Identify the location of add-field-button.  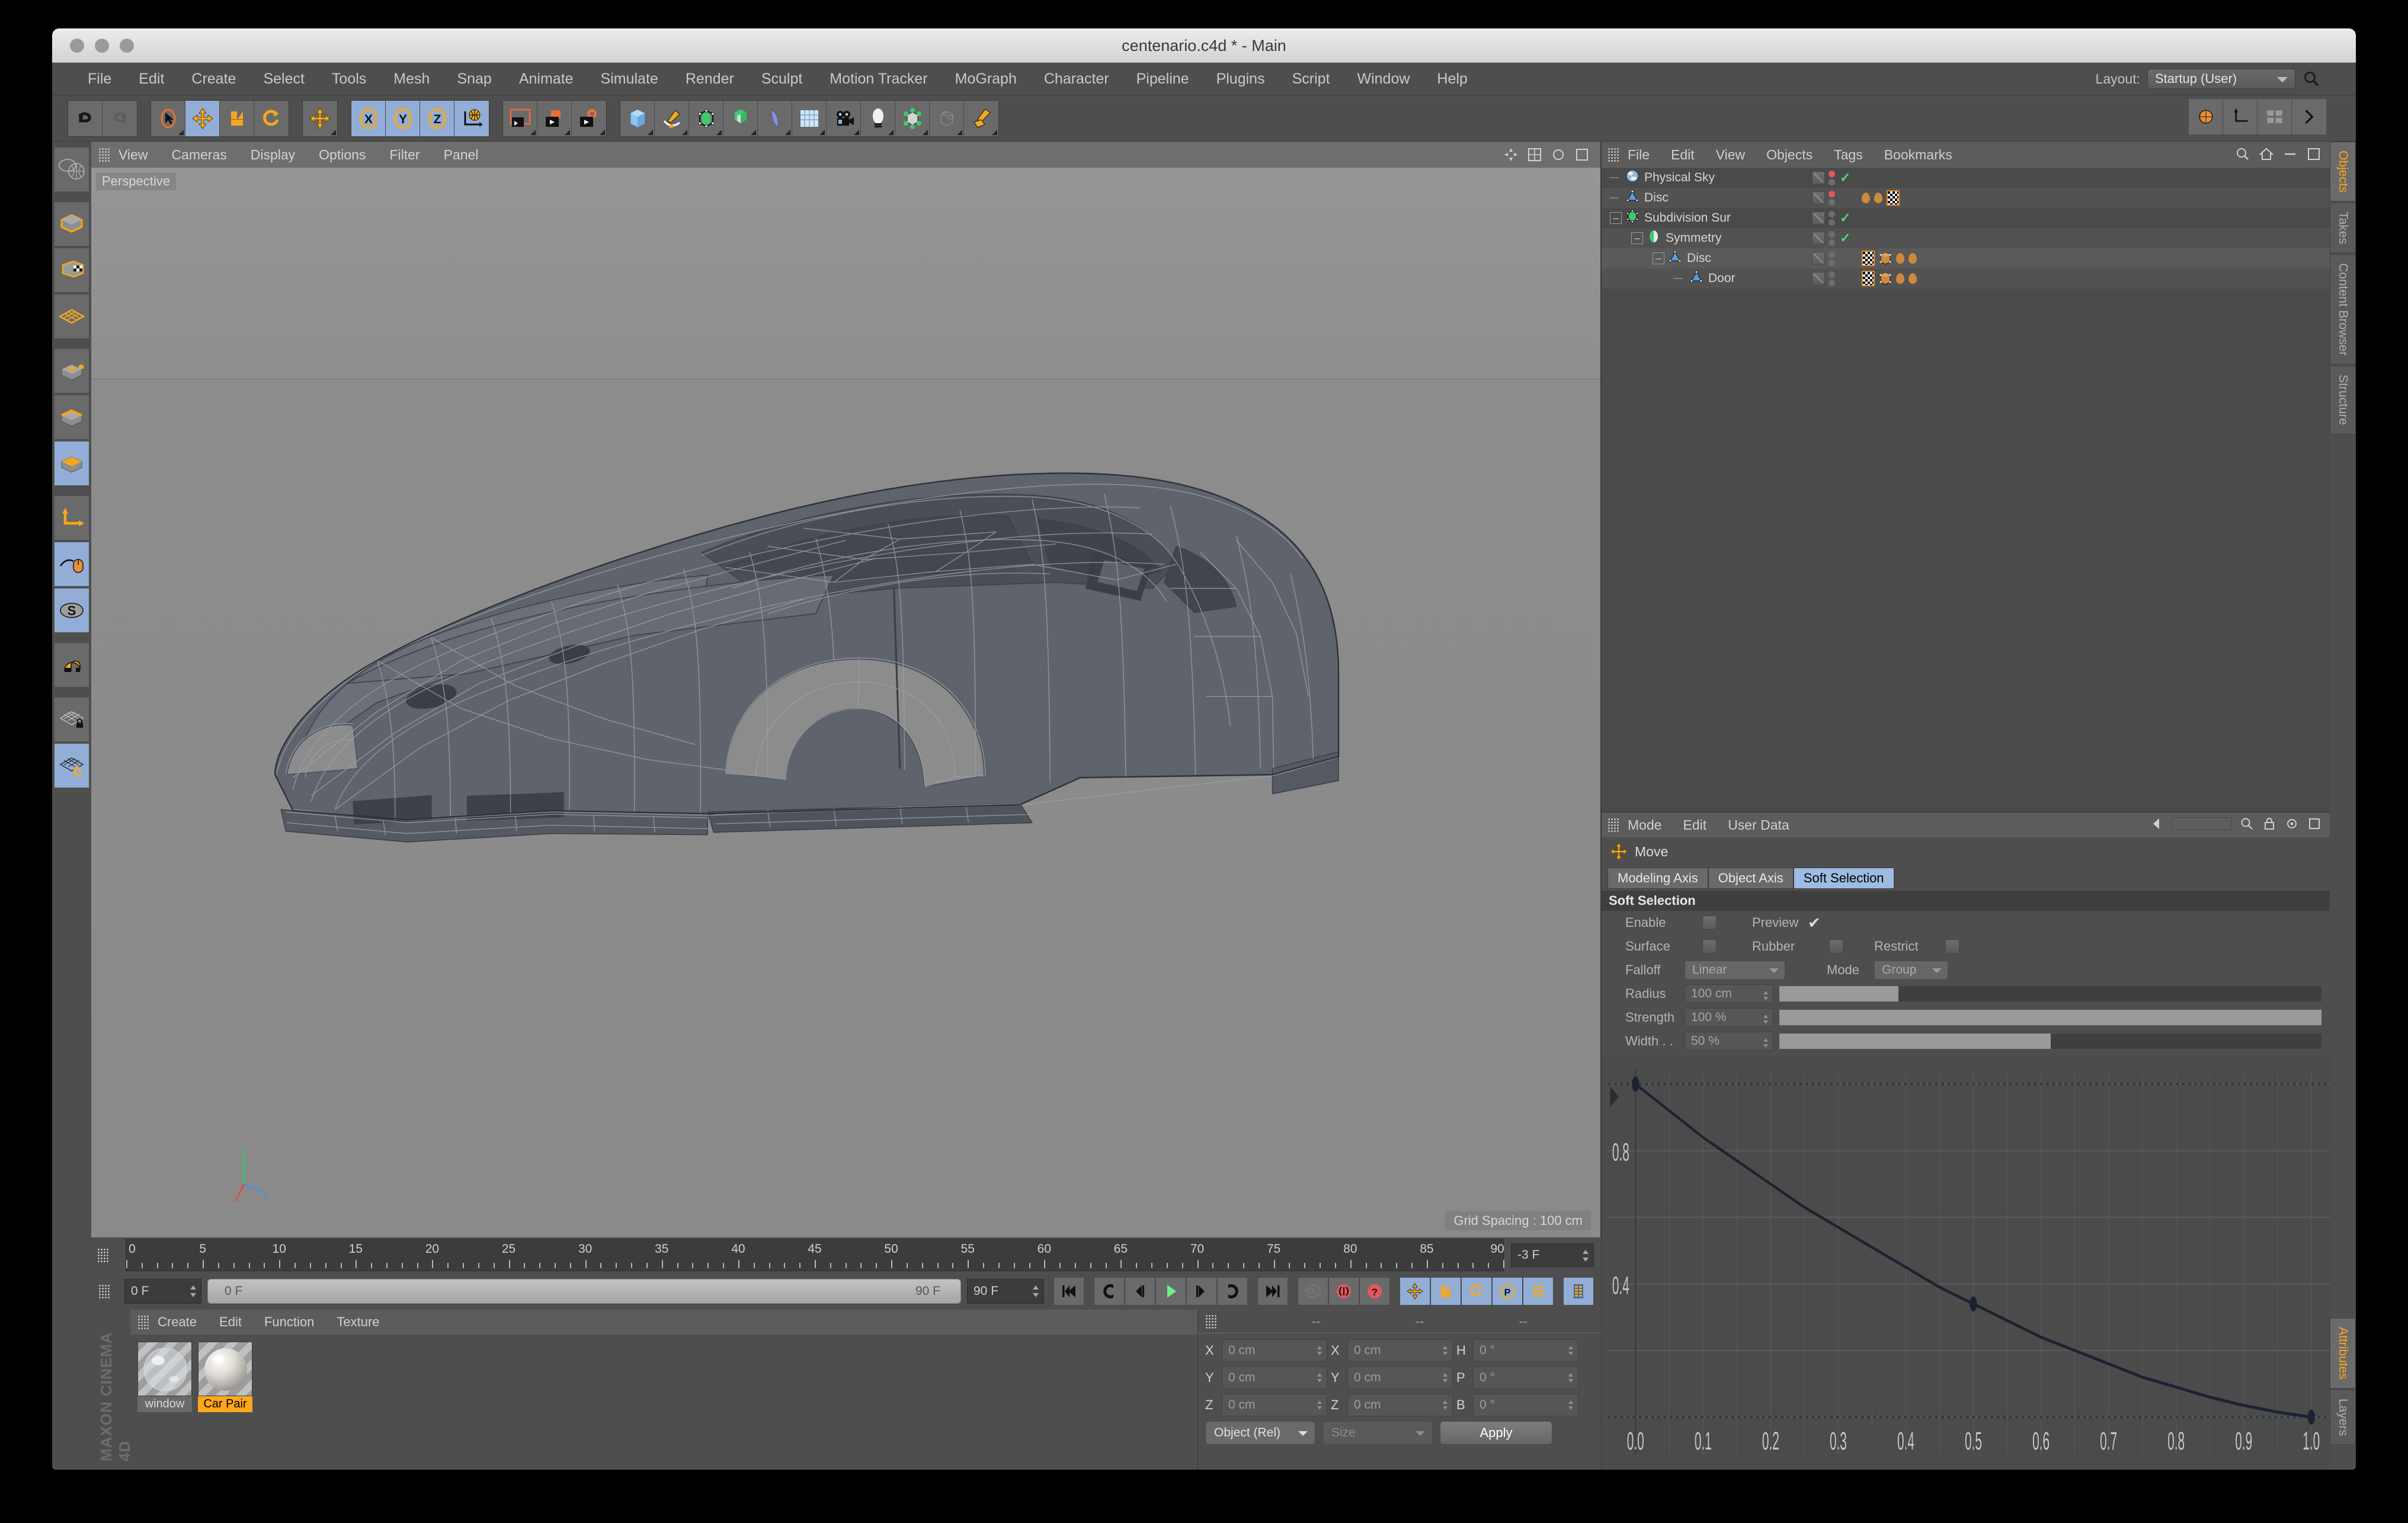
(775, 118).